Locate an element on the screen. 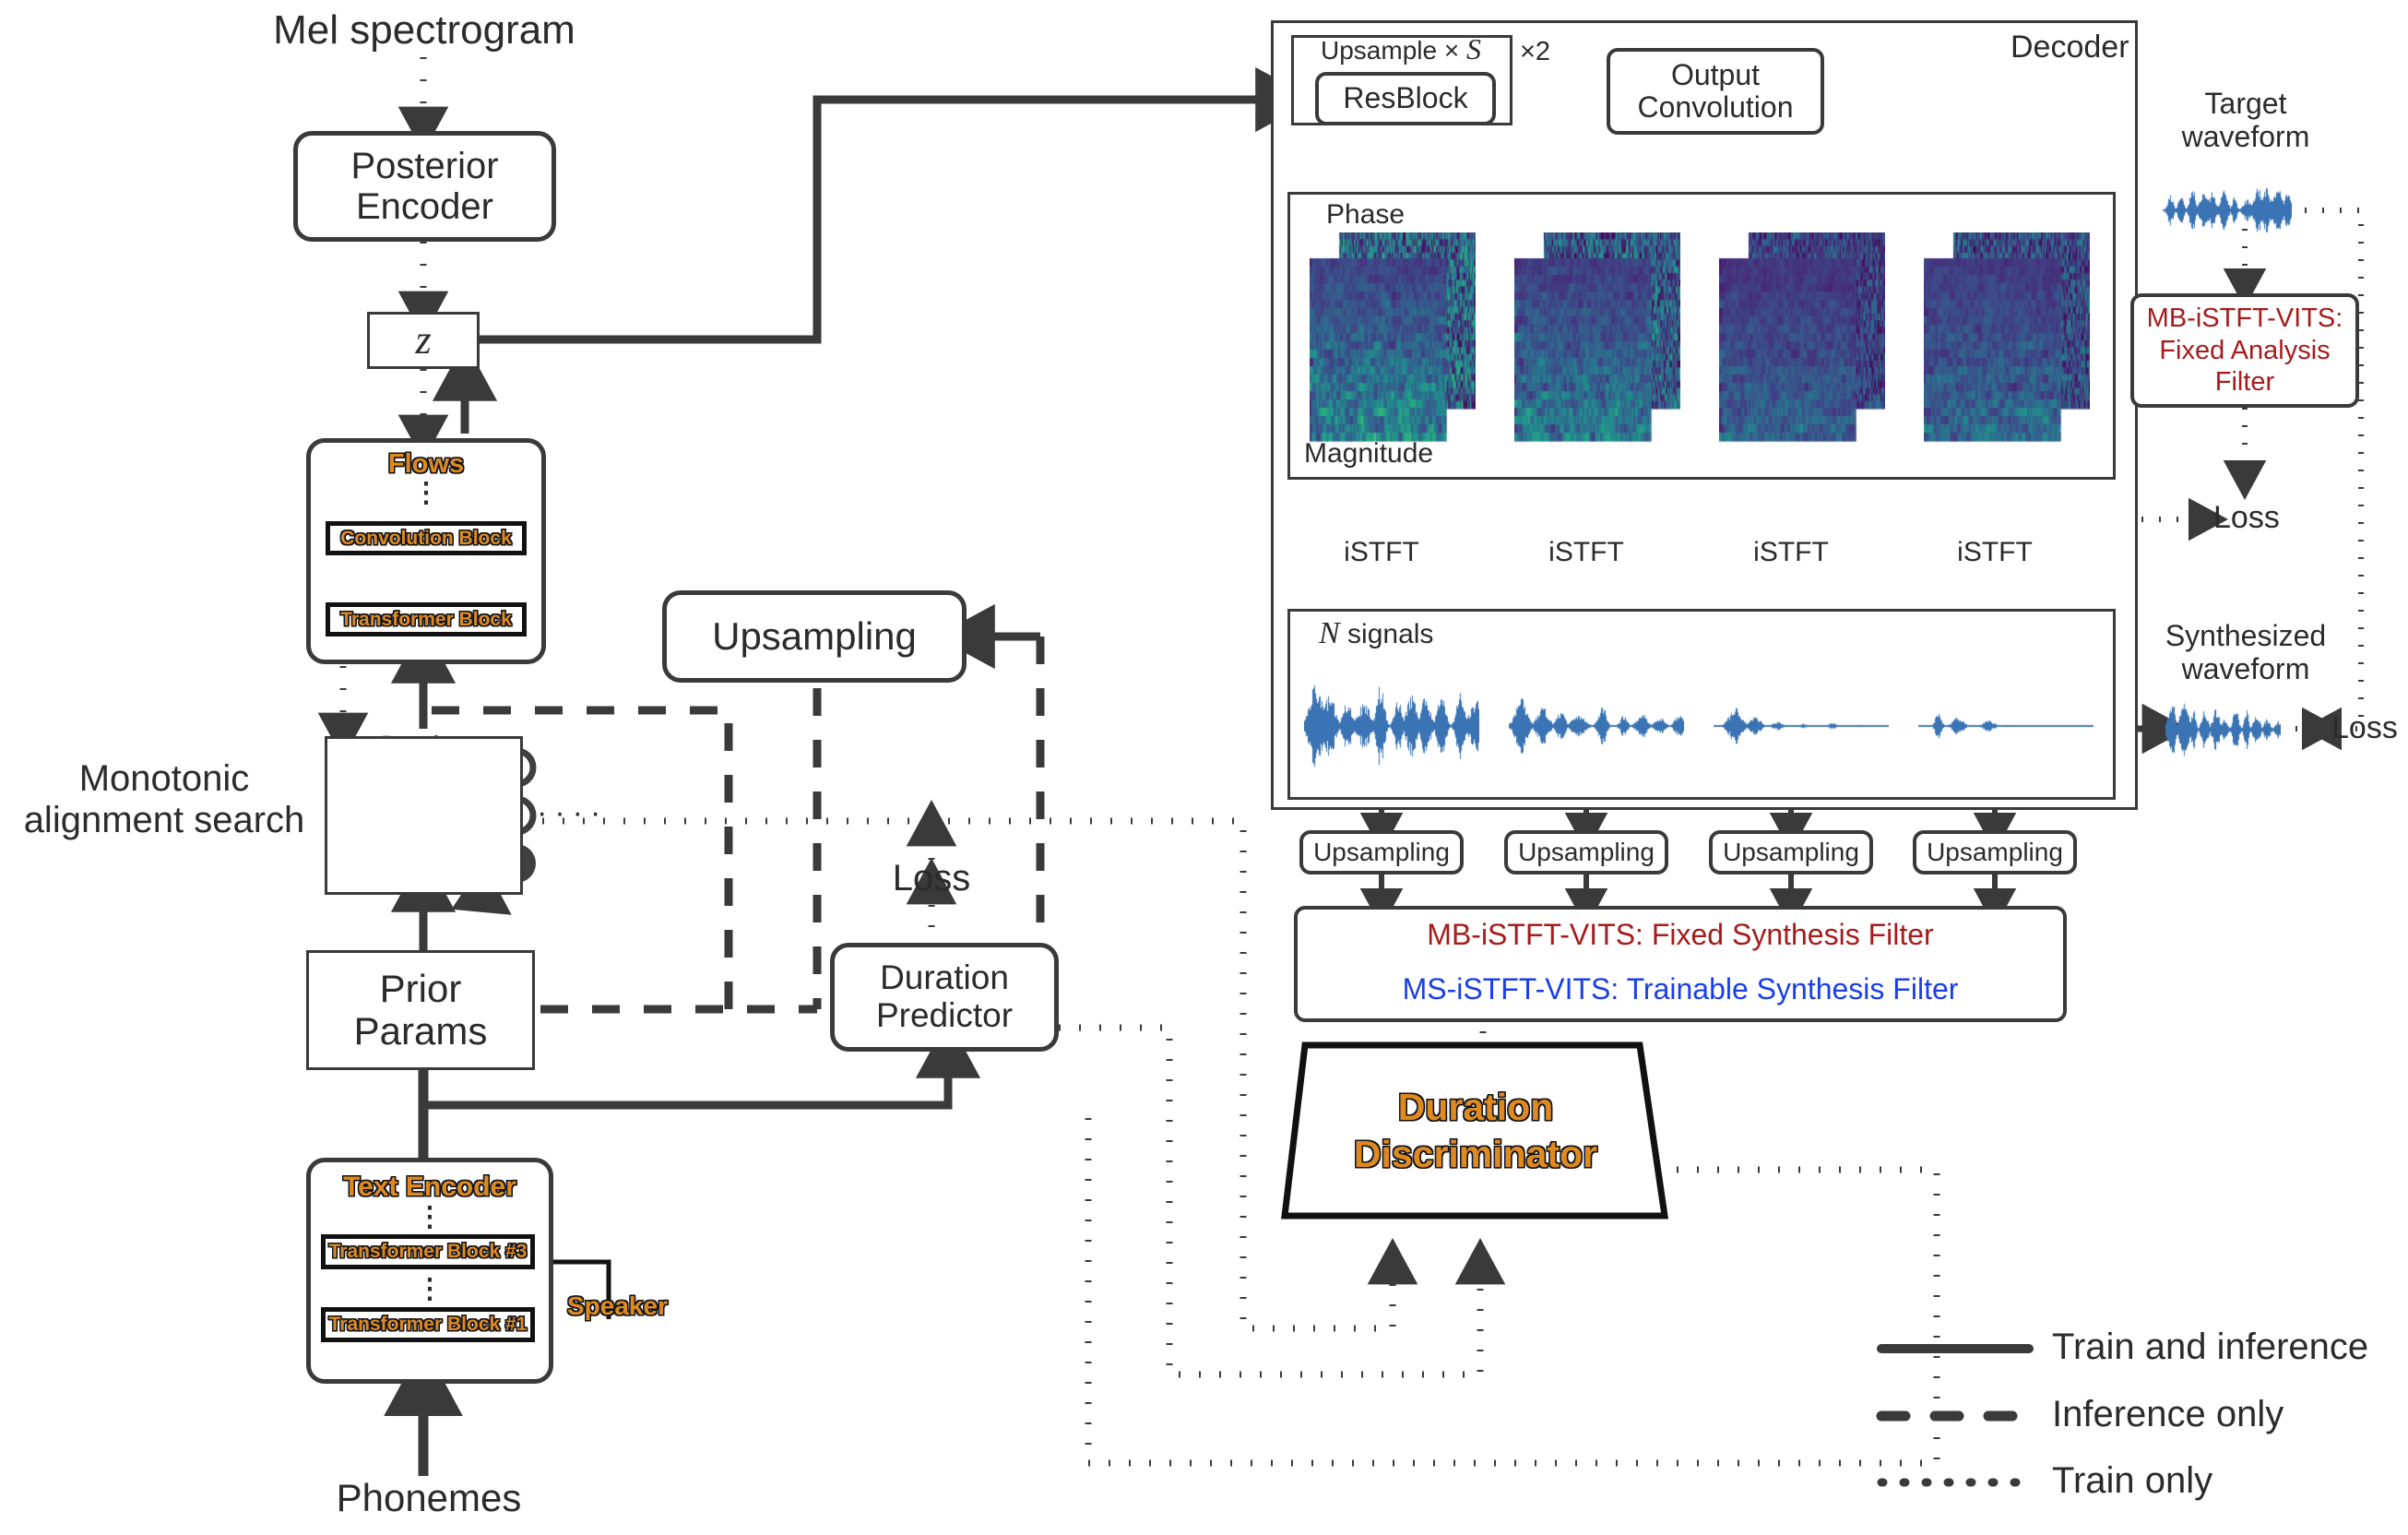 This screenshot has height=1535, width=2408. text-encoder-block-1-label: Transformer Block #1 is located at coordinates (428, 1325).